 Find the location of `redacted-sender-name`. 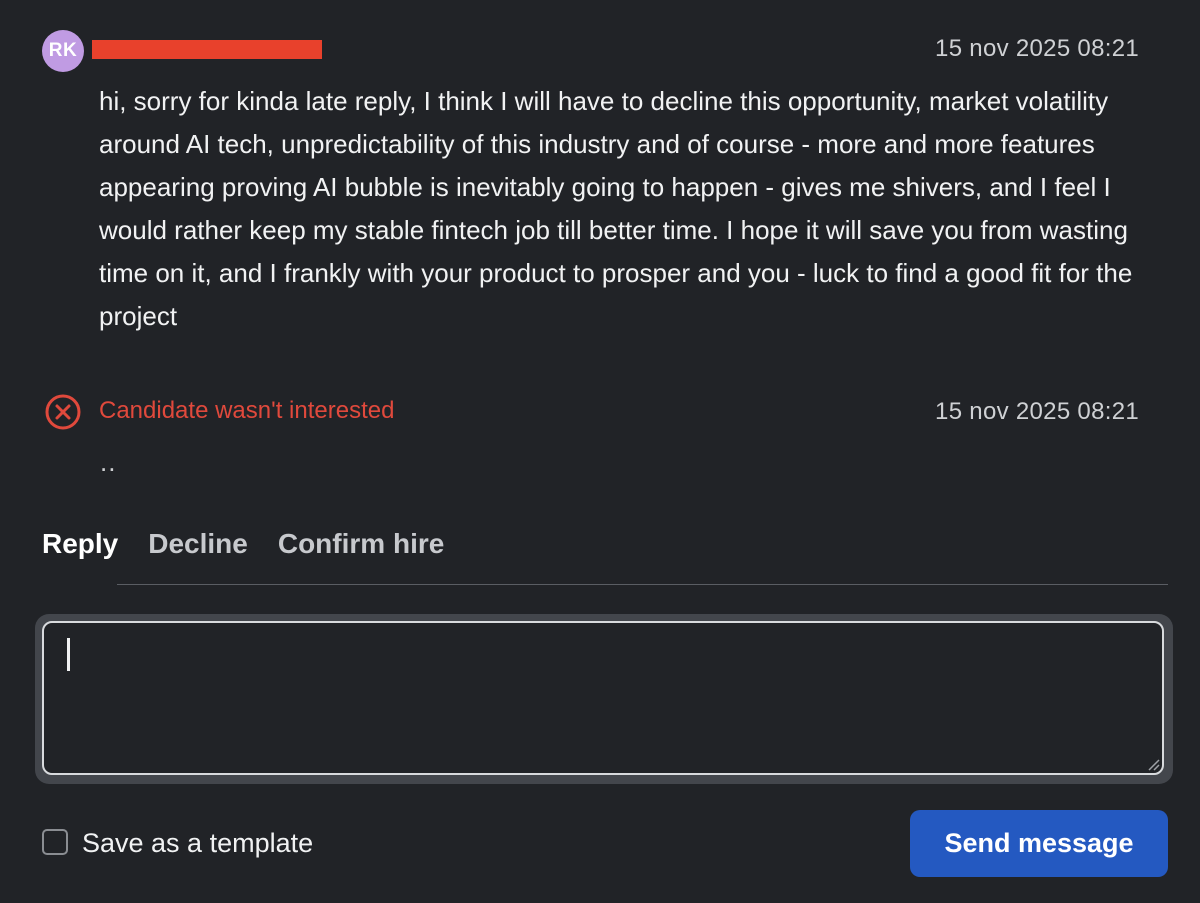

redacted-sender-name is located at coordinates (207, 49).